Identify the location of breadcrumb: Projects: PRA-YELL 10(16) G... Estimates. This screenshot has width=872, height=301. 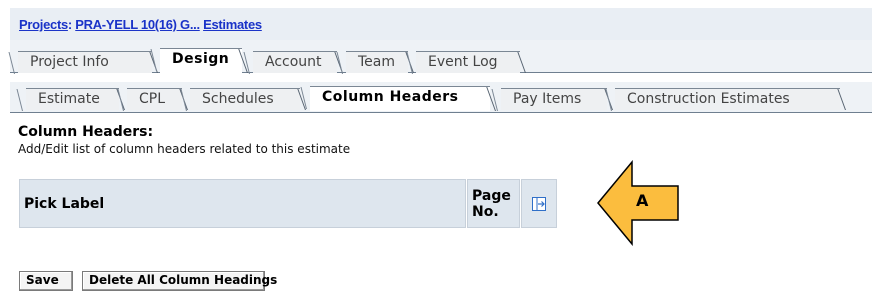
(140, 24).